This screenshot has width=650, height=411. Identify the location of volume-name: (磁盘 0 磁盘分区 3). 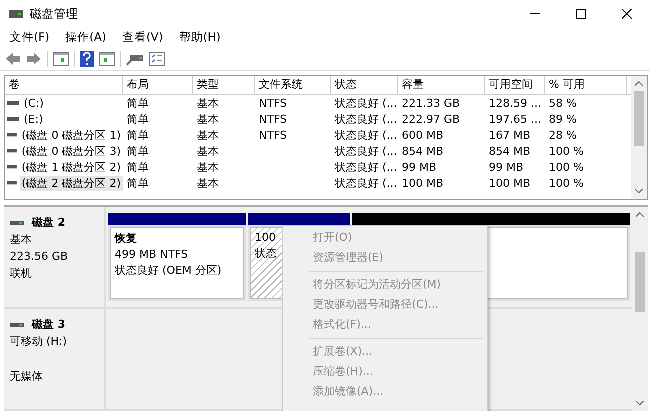
(71, 151).